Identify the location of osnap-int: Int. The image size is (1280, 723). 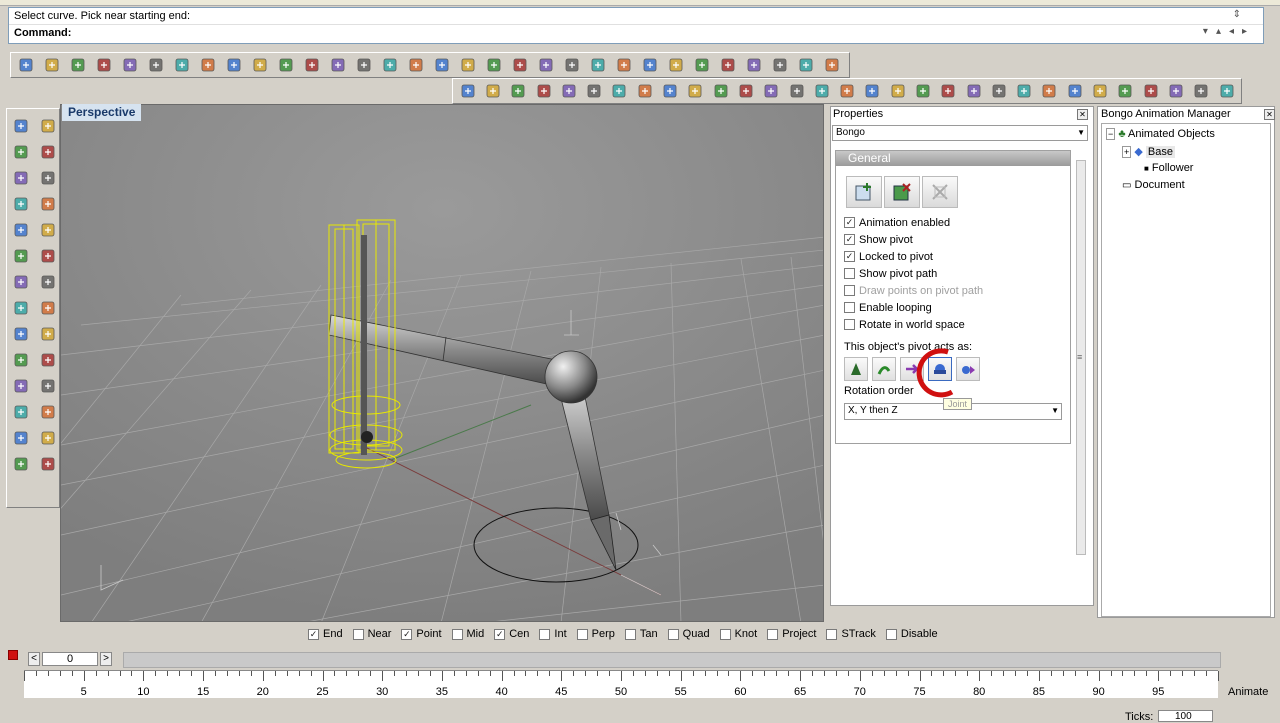
(553, 634).